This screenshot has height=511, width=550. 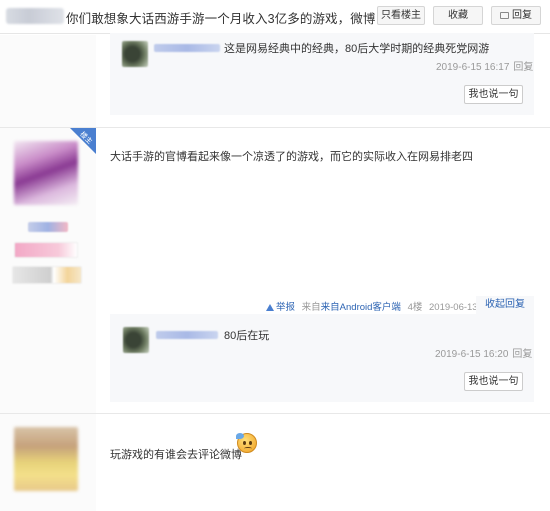 I want to click on blurred-forum-name, so click(x=35, y=16).